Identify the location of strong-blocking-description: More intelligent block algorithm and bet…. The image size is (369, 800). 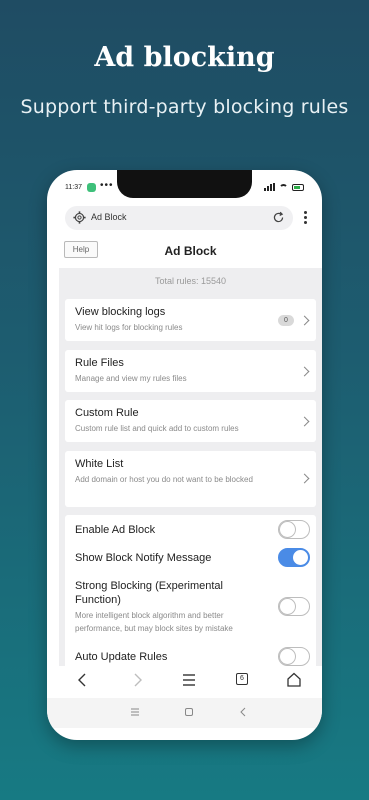
(154, 622).